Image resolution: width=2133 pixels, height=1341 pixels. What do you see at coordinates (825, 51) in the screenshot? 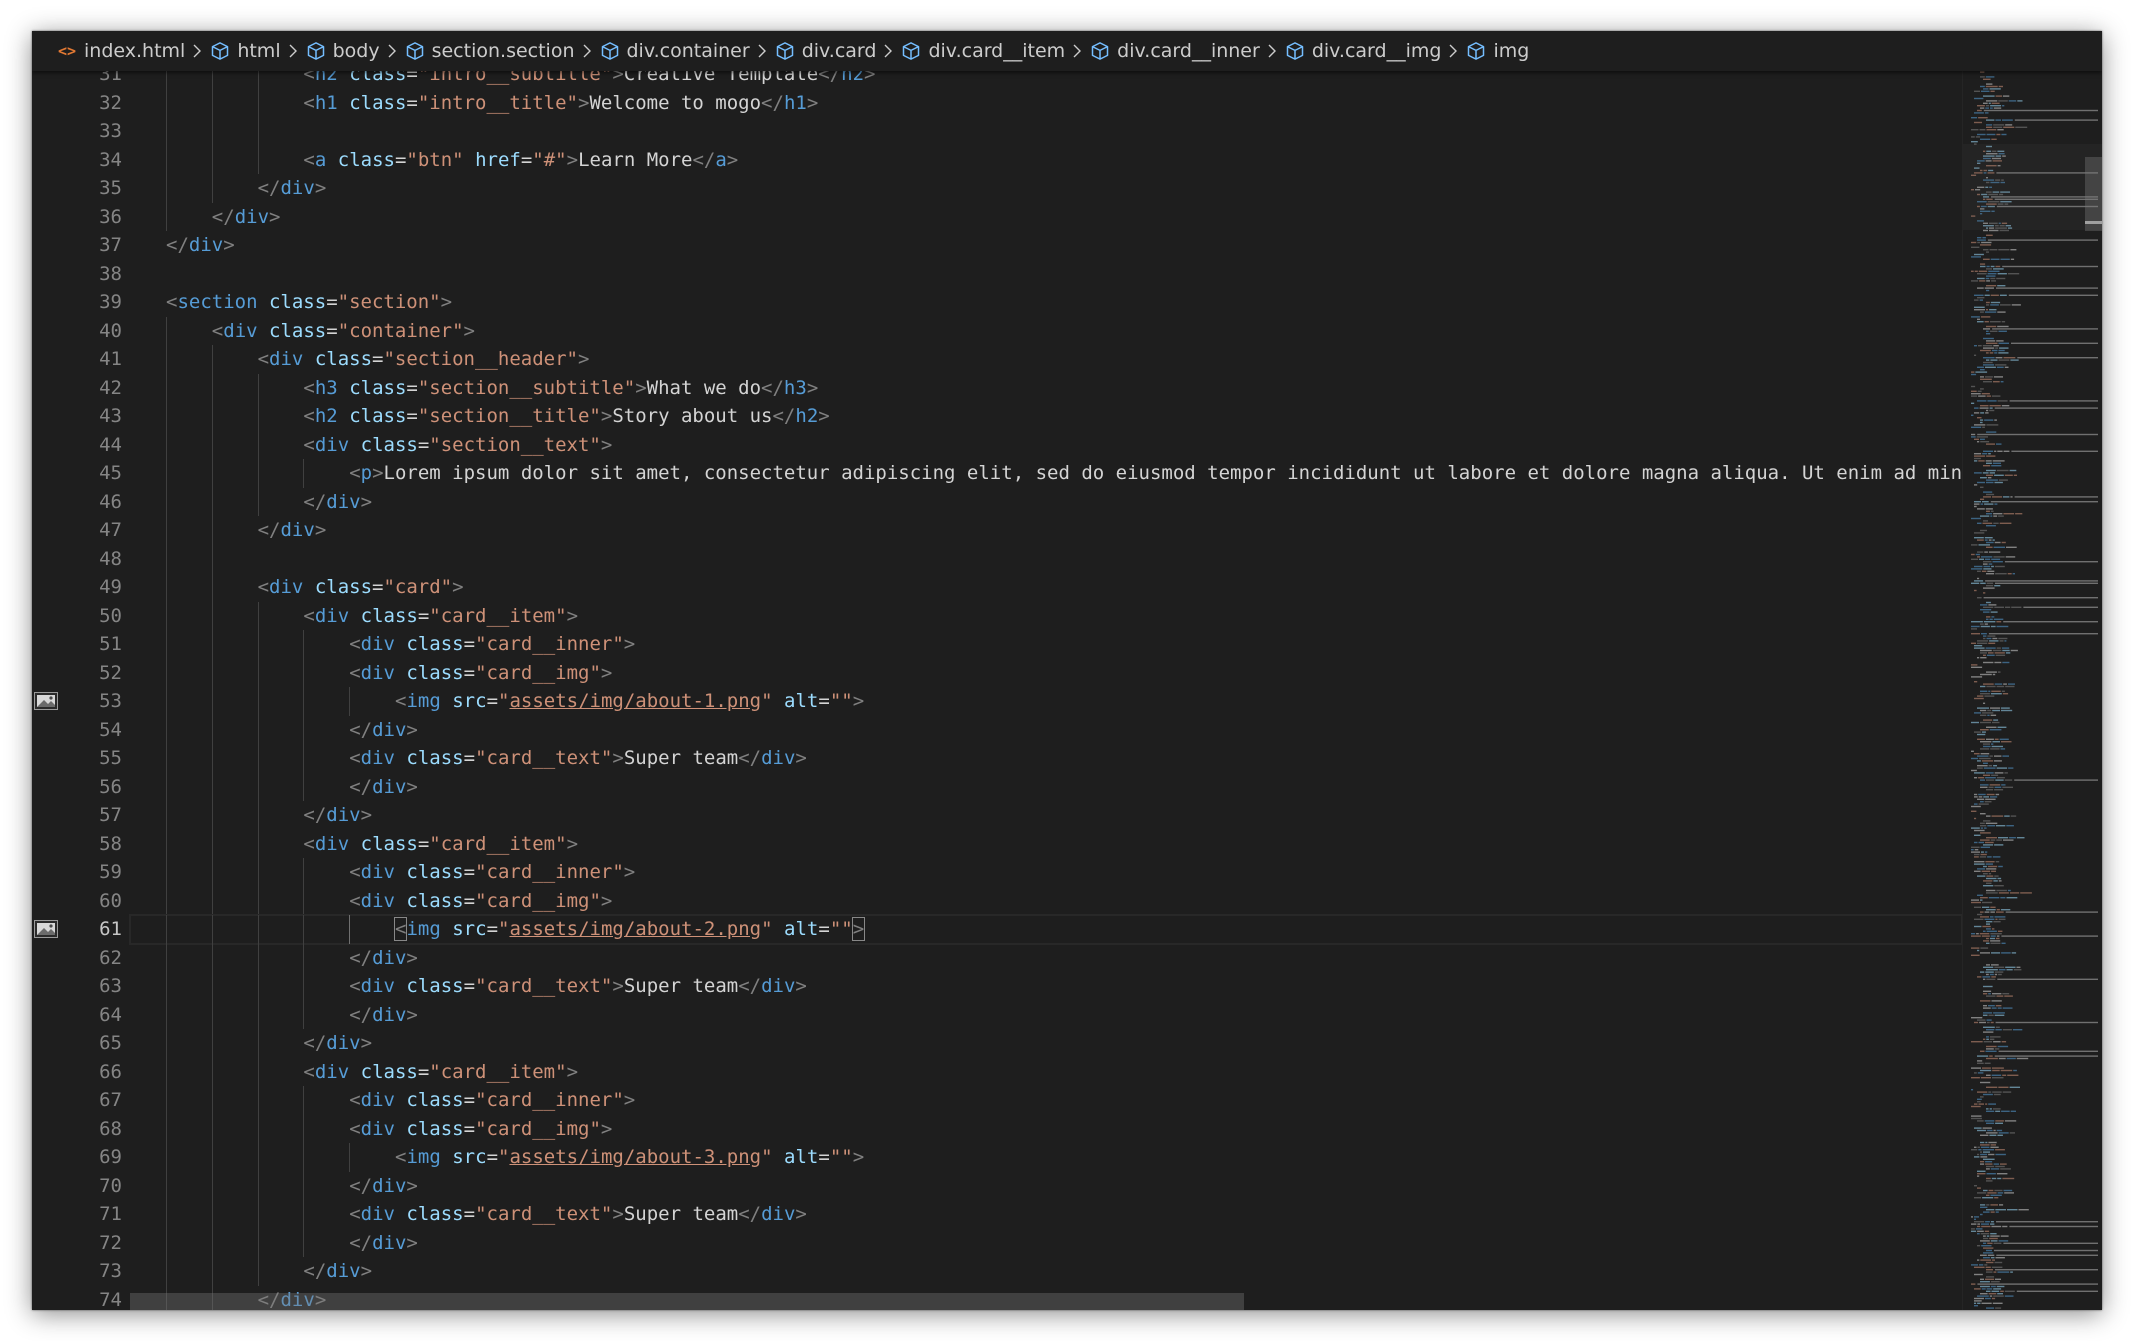
I see `breadcrumb-item: div.card` at bounding box center [825, 51].